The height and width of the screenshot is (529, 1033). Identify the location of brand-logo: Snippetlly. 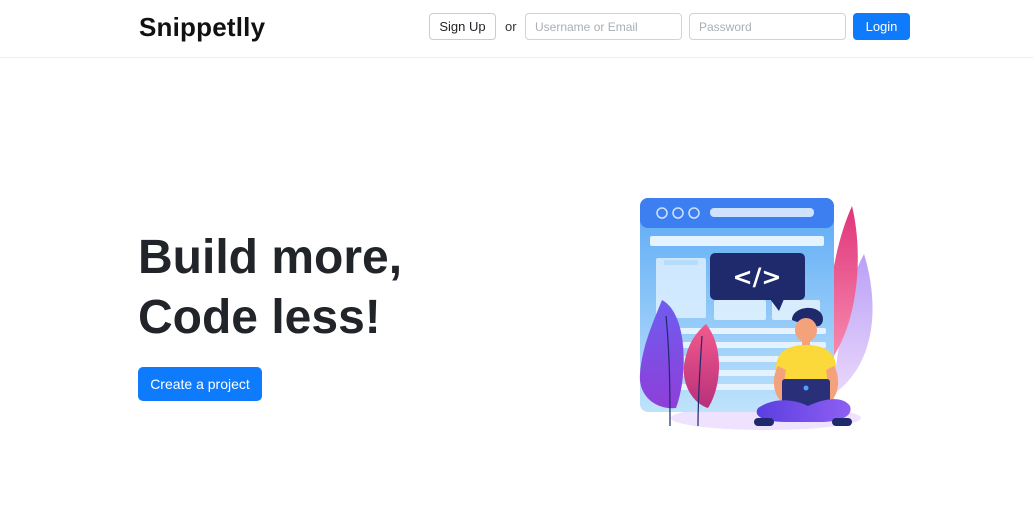
(202, 27).